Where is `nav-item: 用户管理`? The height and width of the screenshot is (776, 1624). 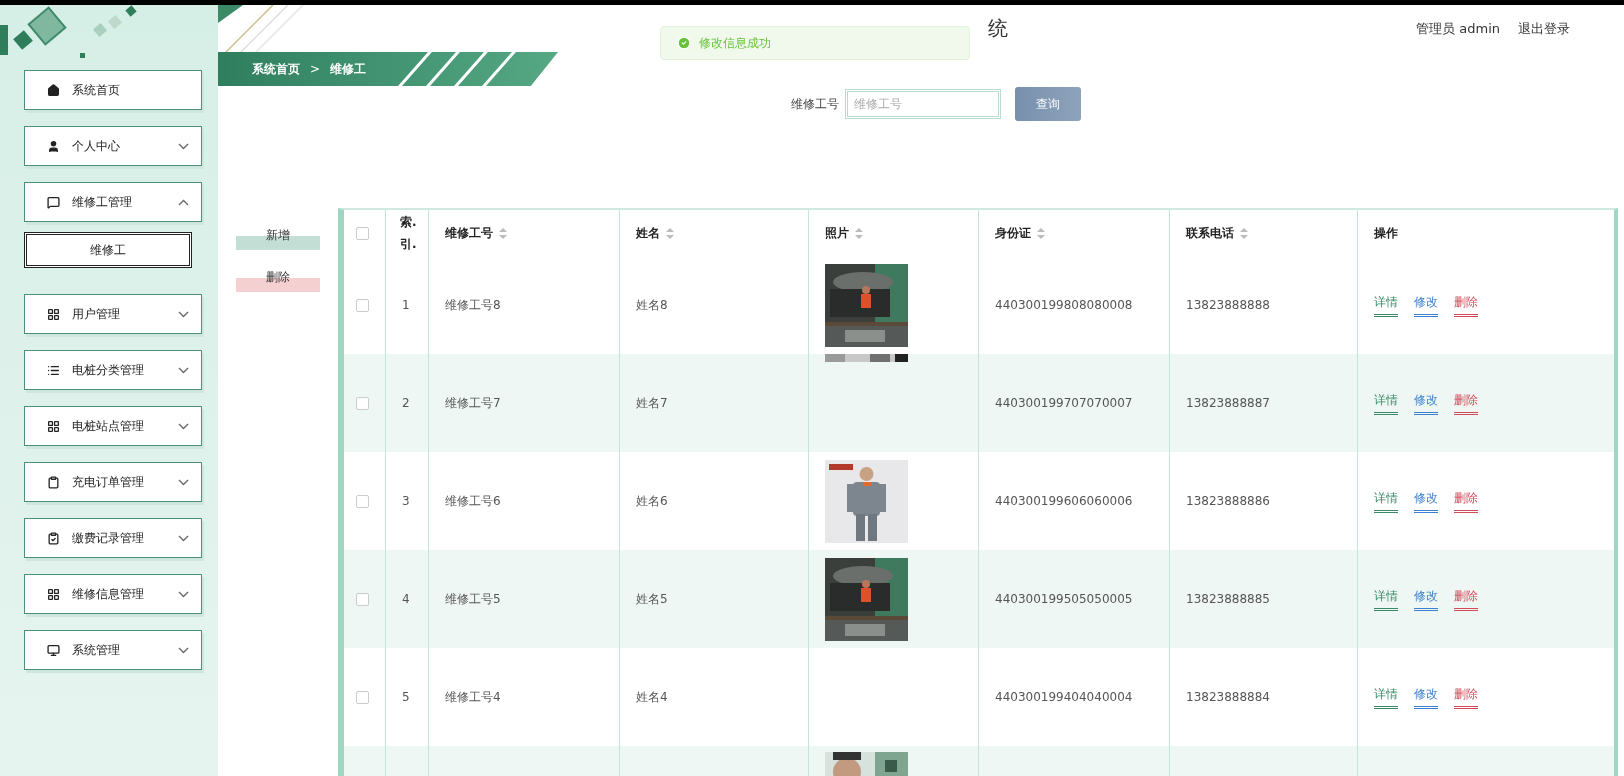 nav-item: 用户管理 is located at coordinates (113, 314).